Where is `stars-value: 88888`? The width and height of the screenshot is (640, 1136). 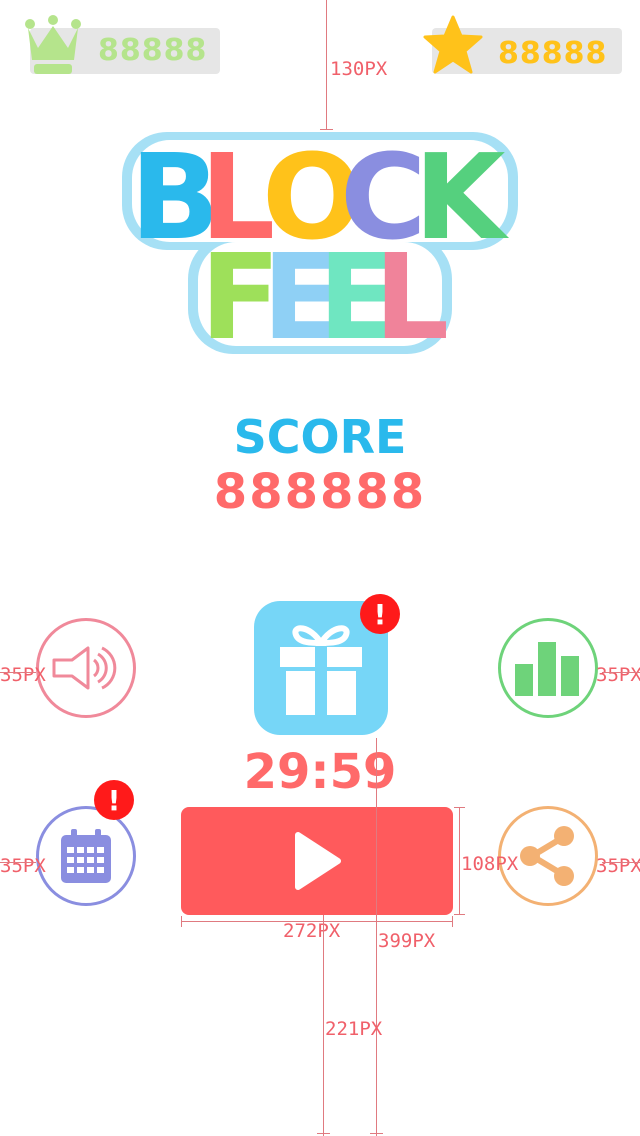
stars-value: 88888 is located at coordinates (553, 53).